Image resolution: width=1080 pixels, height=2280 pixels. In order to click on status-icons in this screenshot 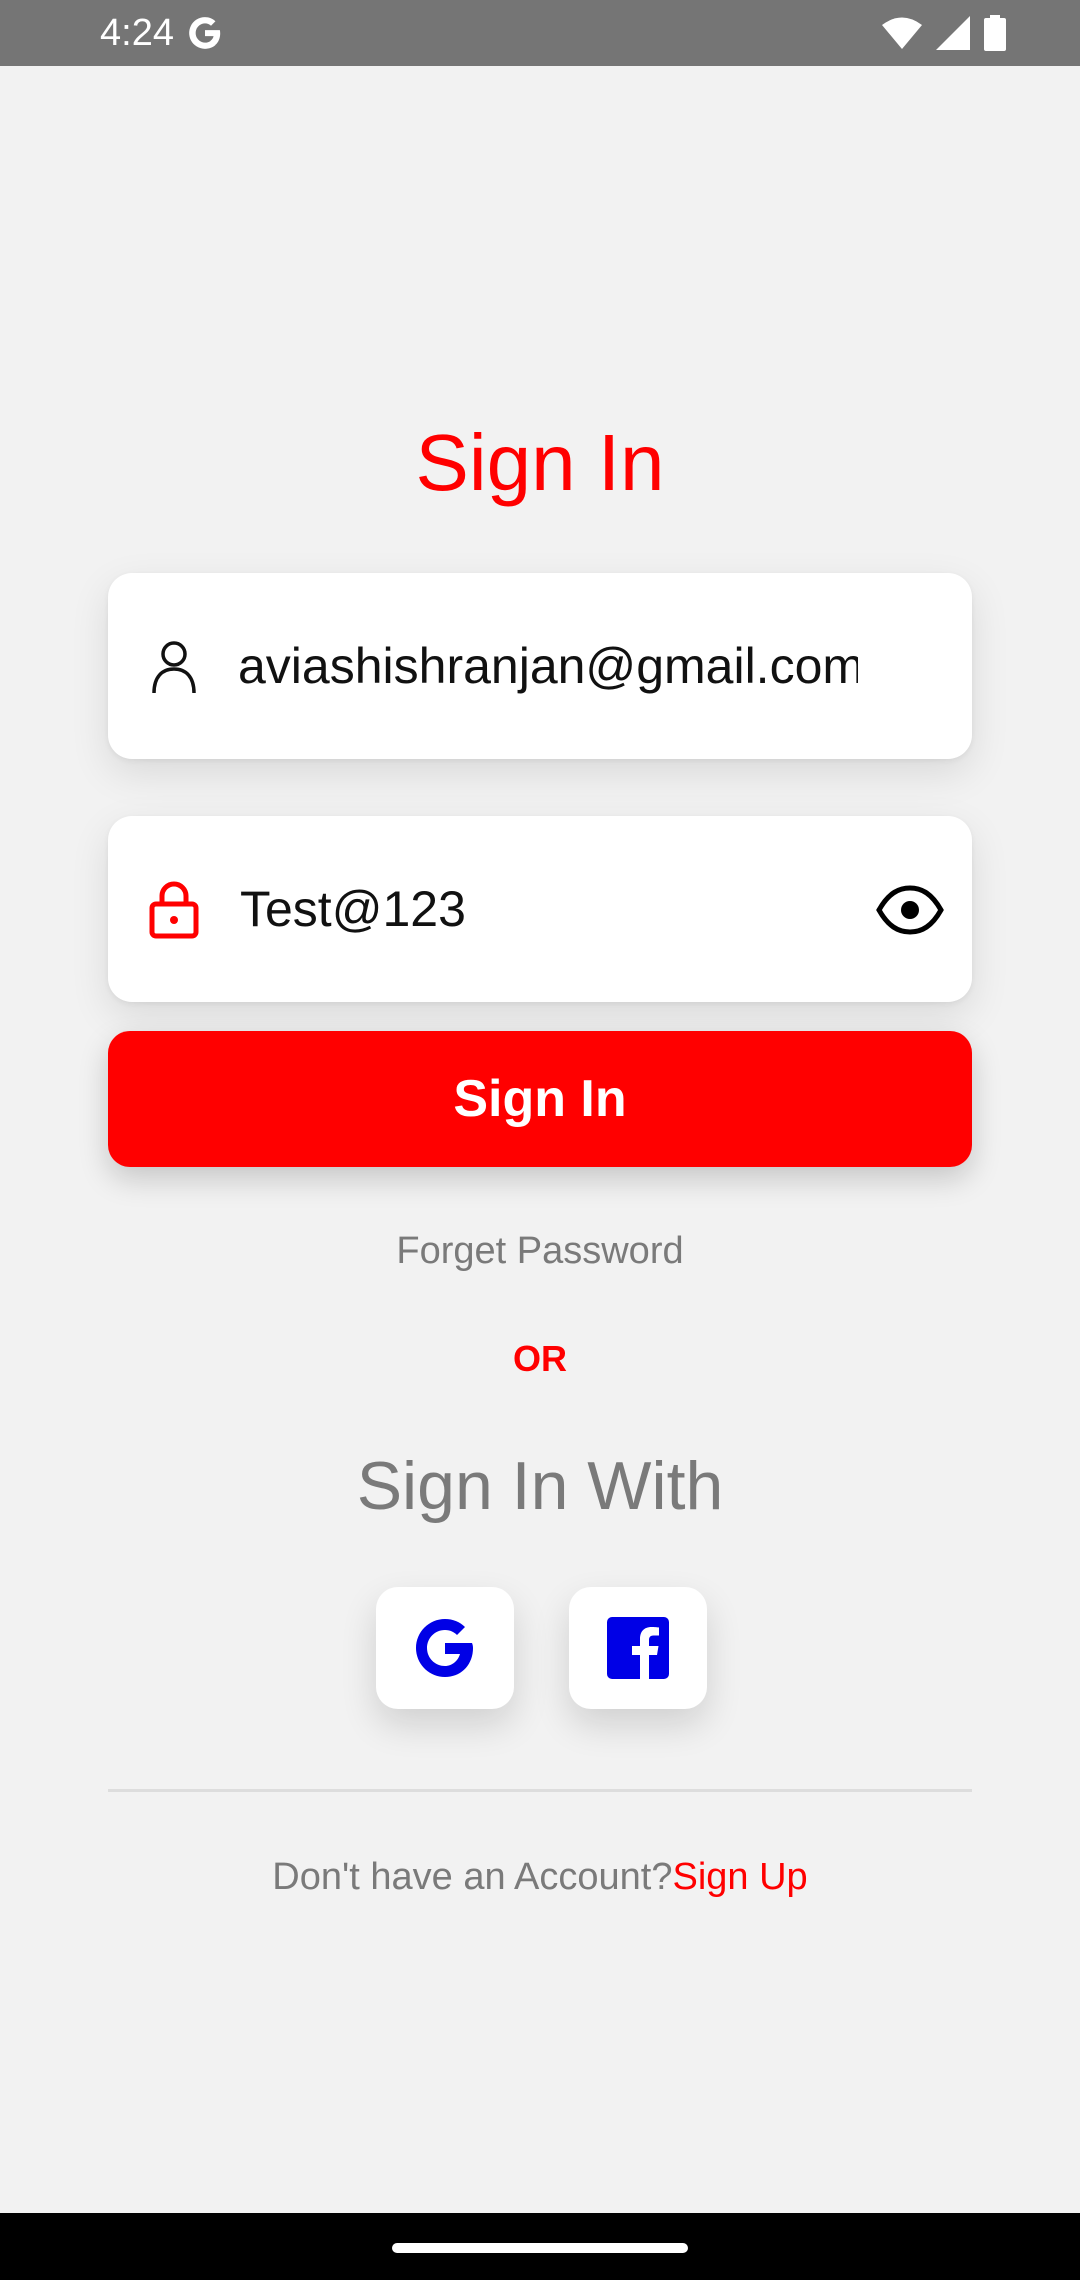, I will do `click(944, 33)`.